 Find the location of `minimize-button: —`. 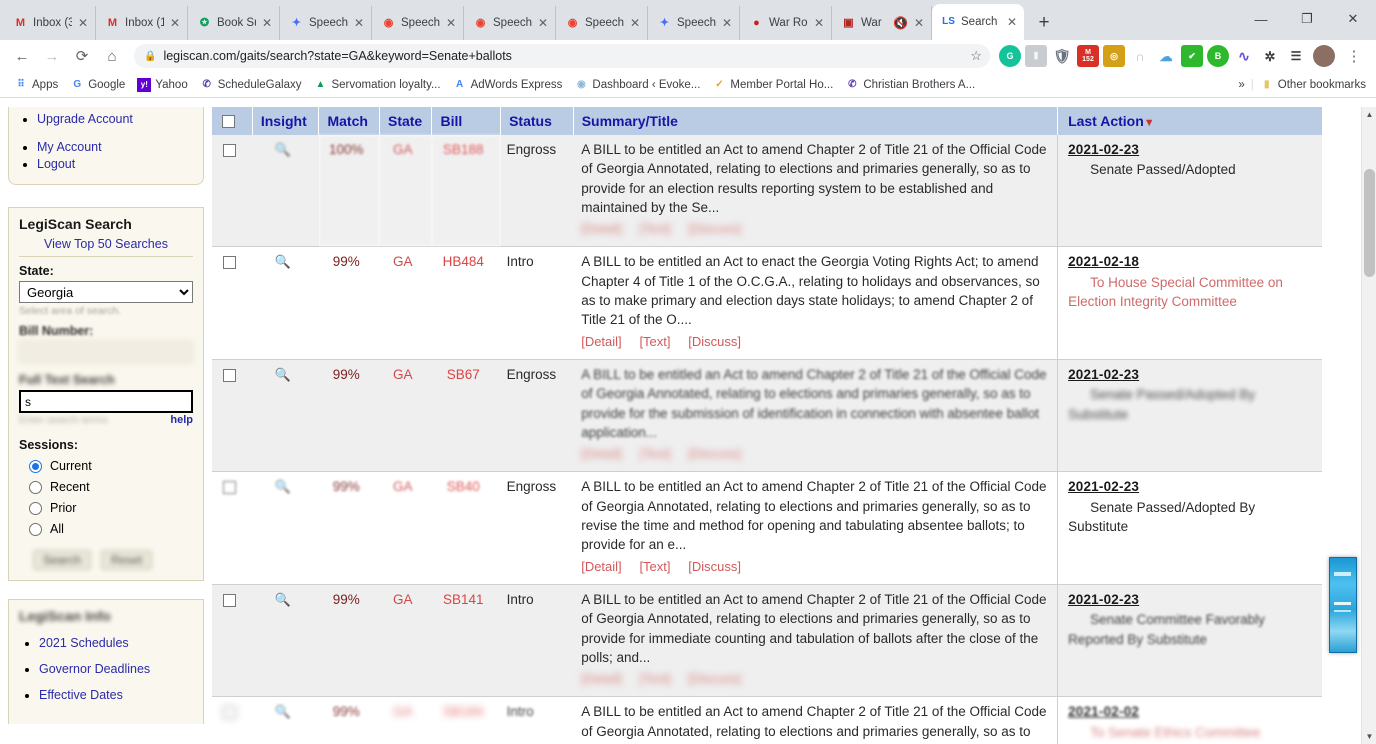

minimize-button: — is located at coordinates (1261, 19).